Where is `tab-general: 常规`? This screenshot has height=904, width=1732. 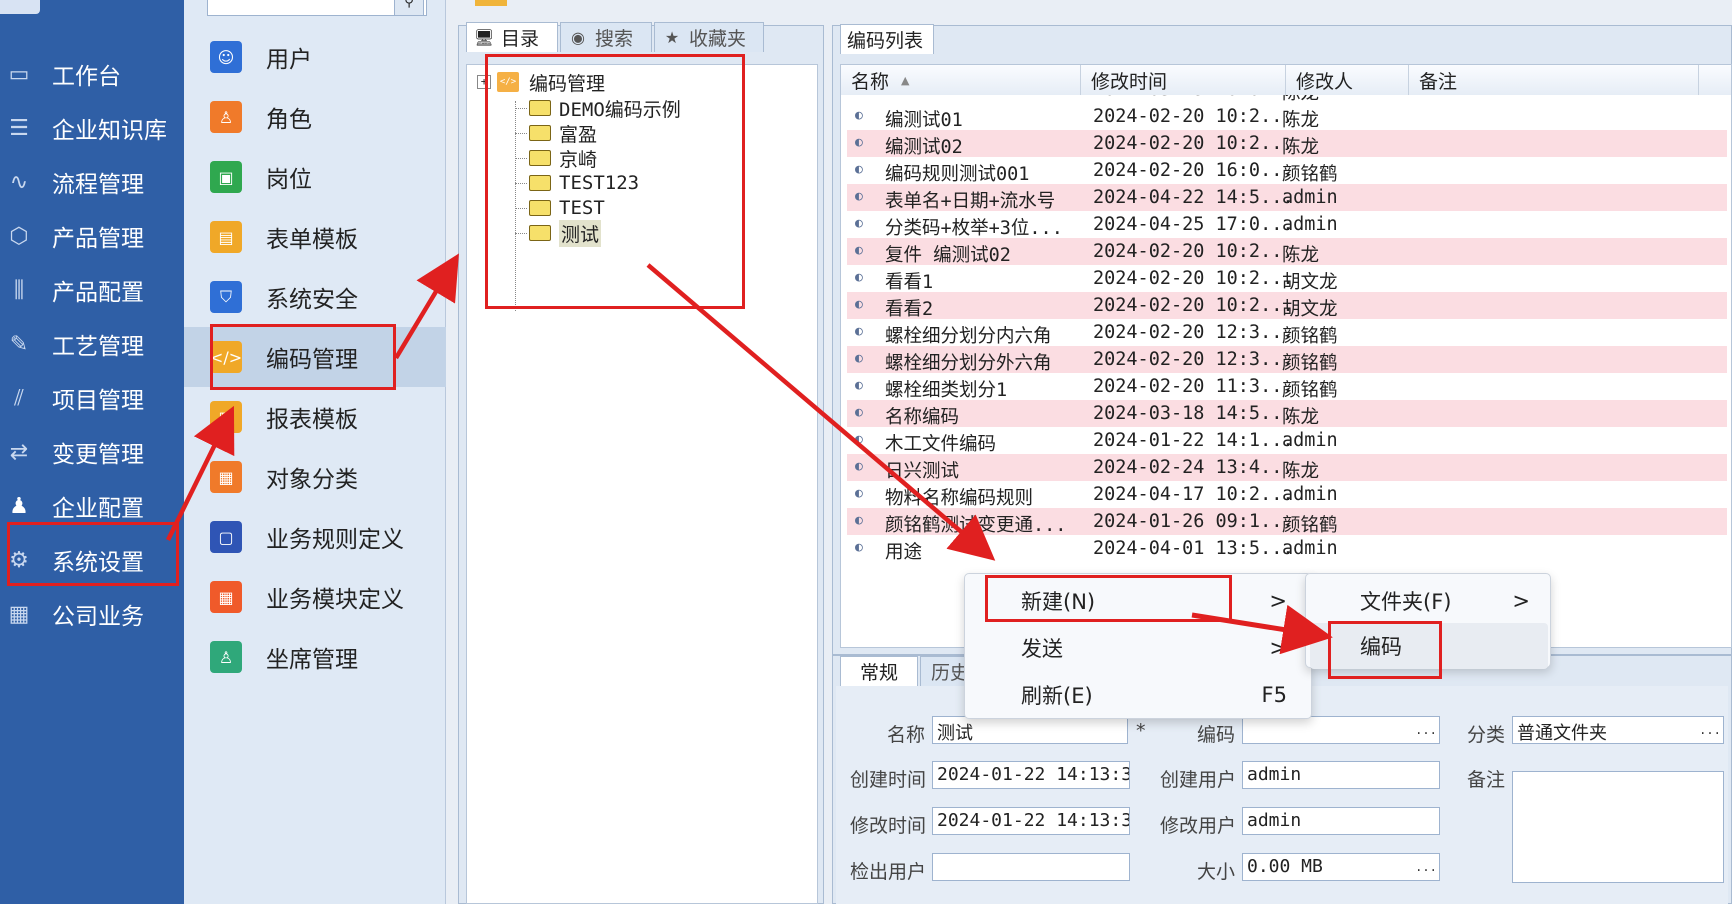
tab-general: 常规 is located at coordinates (879, 671).